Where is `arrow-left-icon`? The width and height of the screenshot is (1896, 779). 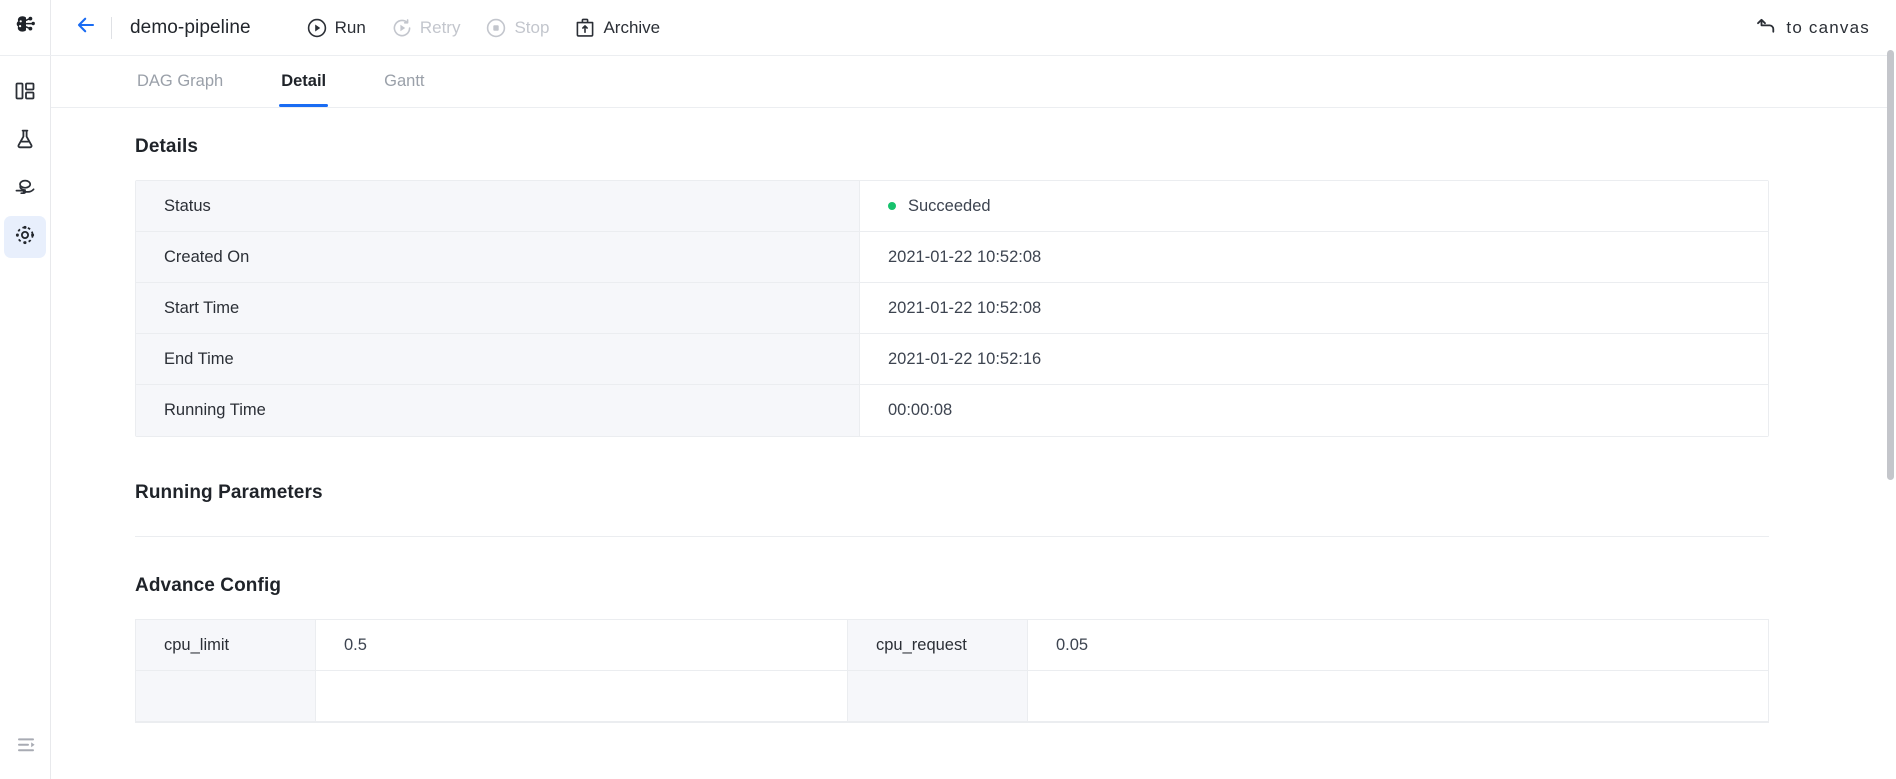
arrow-left-icon is located at coordinates (86, 27).